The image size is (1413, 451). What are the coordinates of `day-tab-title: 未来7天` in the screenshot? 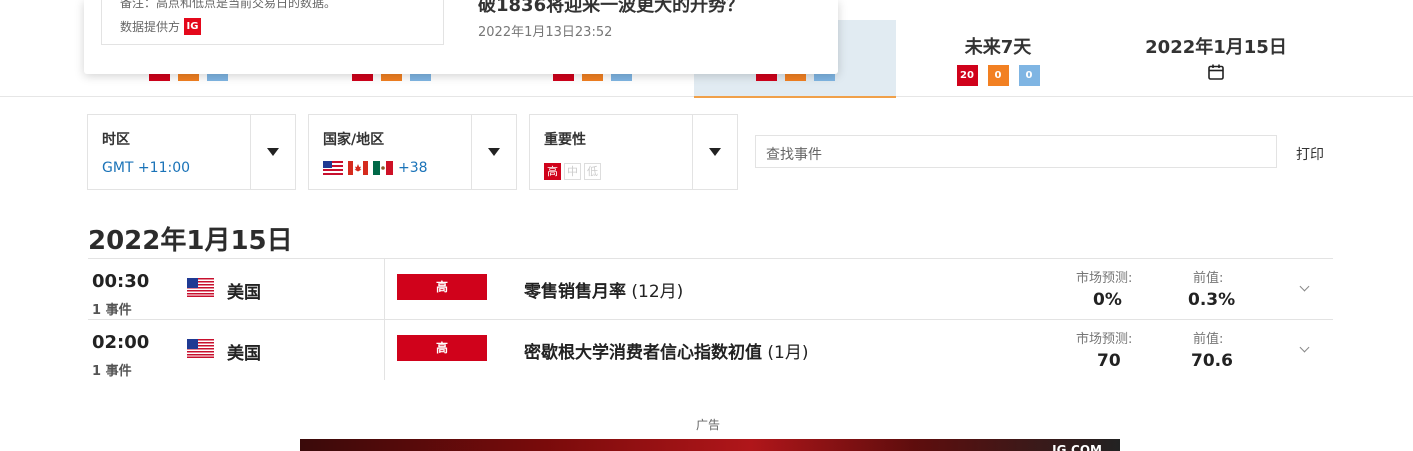 It's located at (998, 47).